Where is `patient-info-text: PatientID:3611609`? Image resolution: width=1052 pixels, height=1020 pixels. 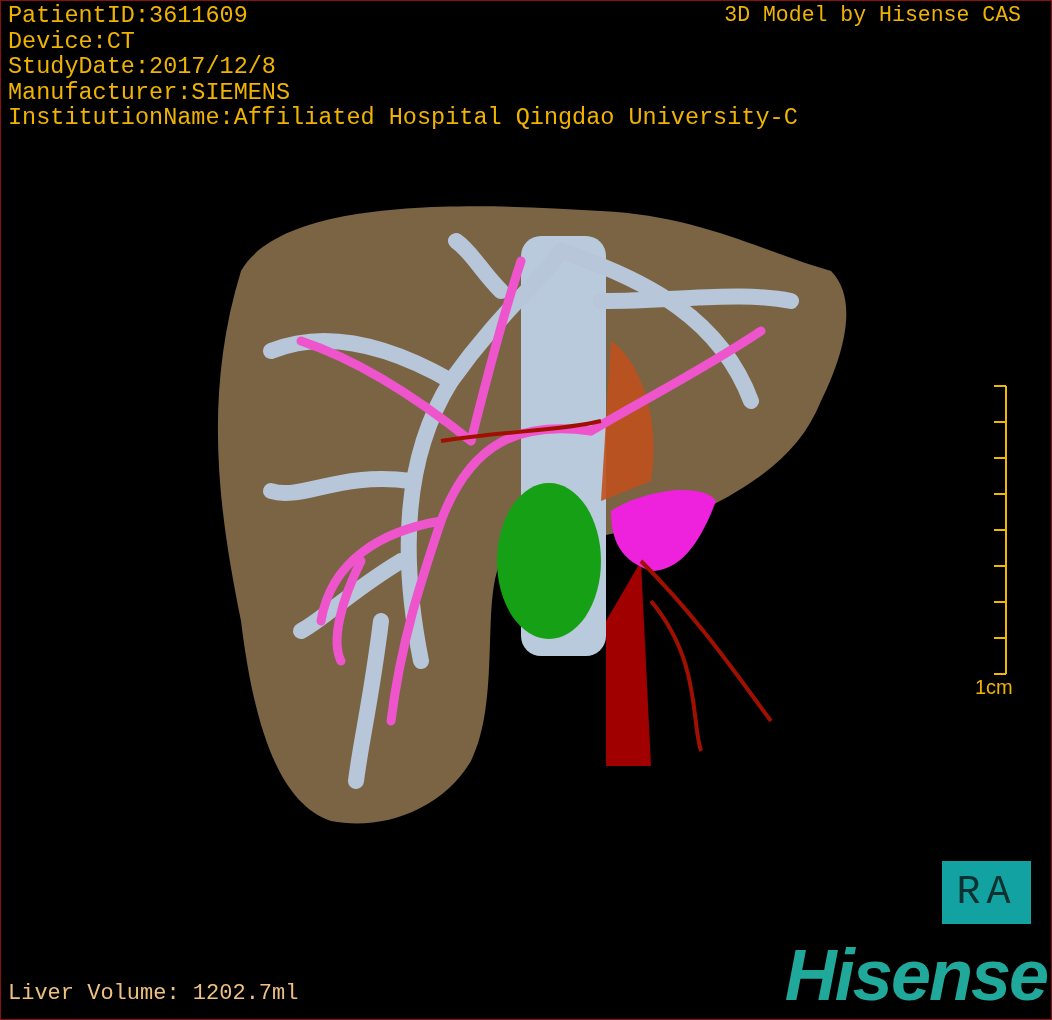
patient-info-text: PatientID:3611609 is located at coordinates (128, 16).